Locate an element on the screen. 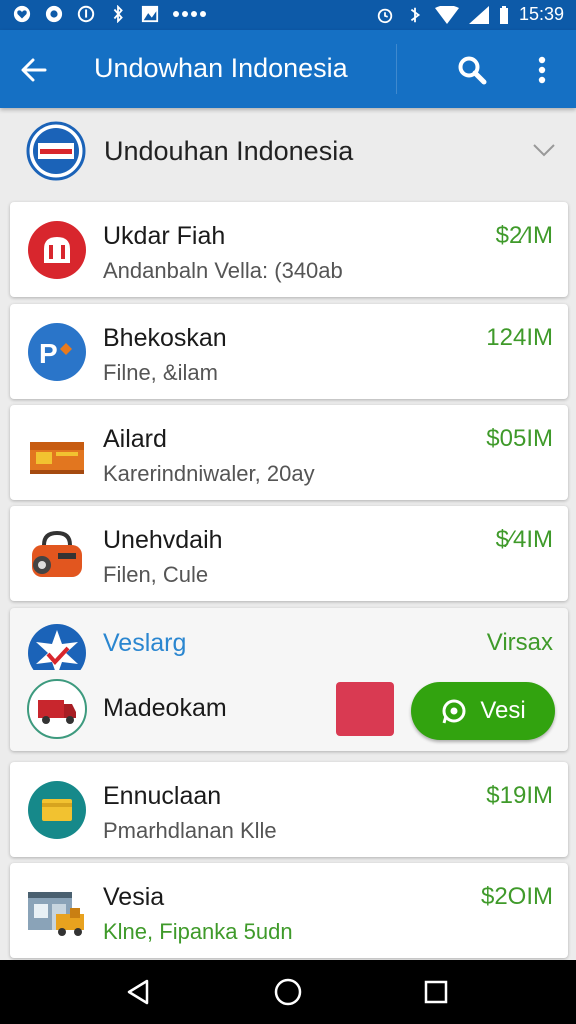  item-title: Ennuclaan is located at coordinates (162, 796).